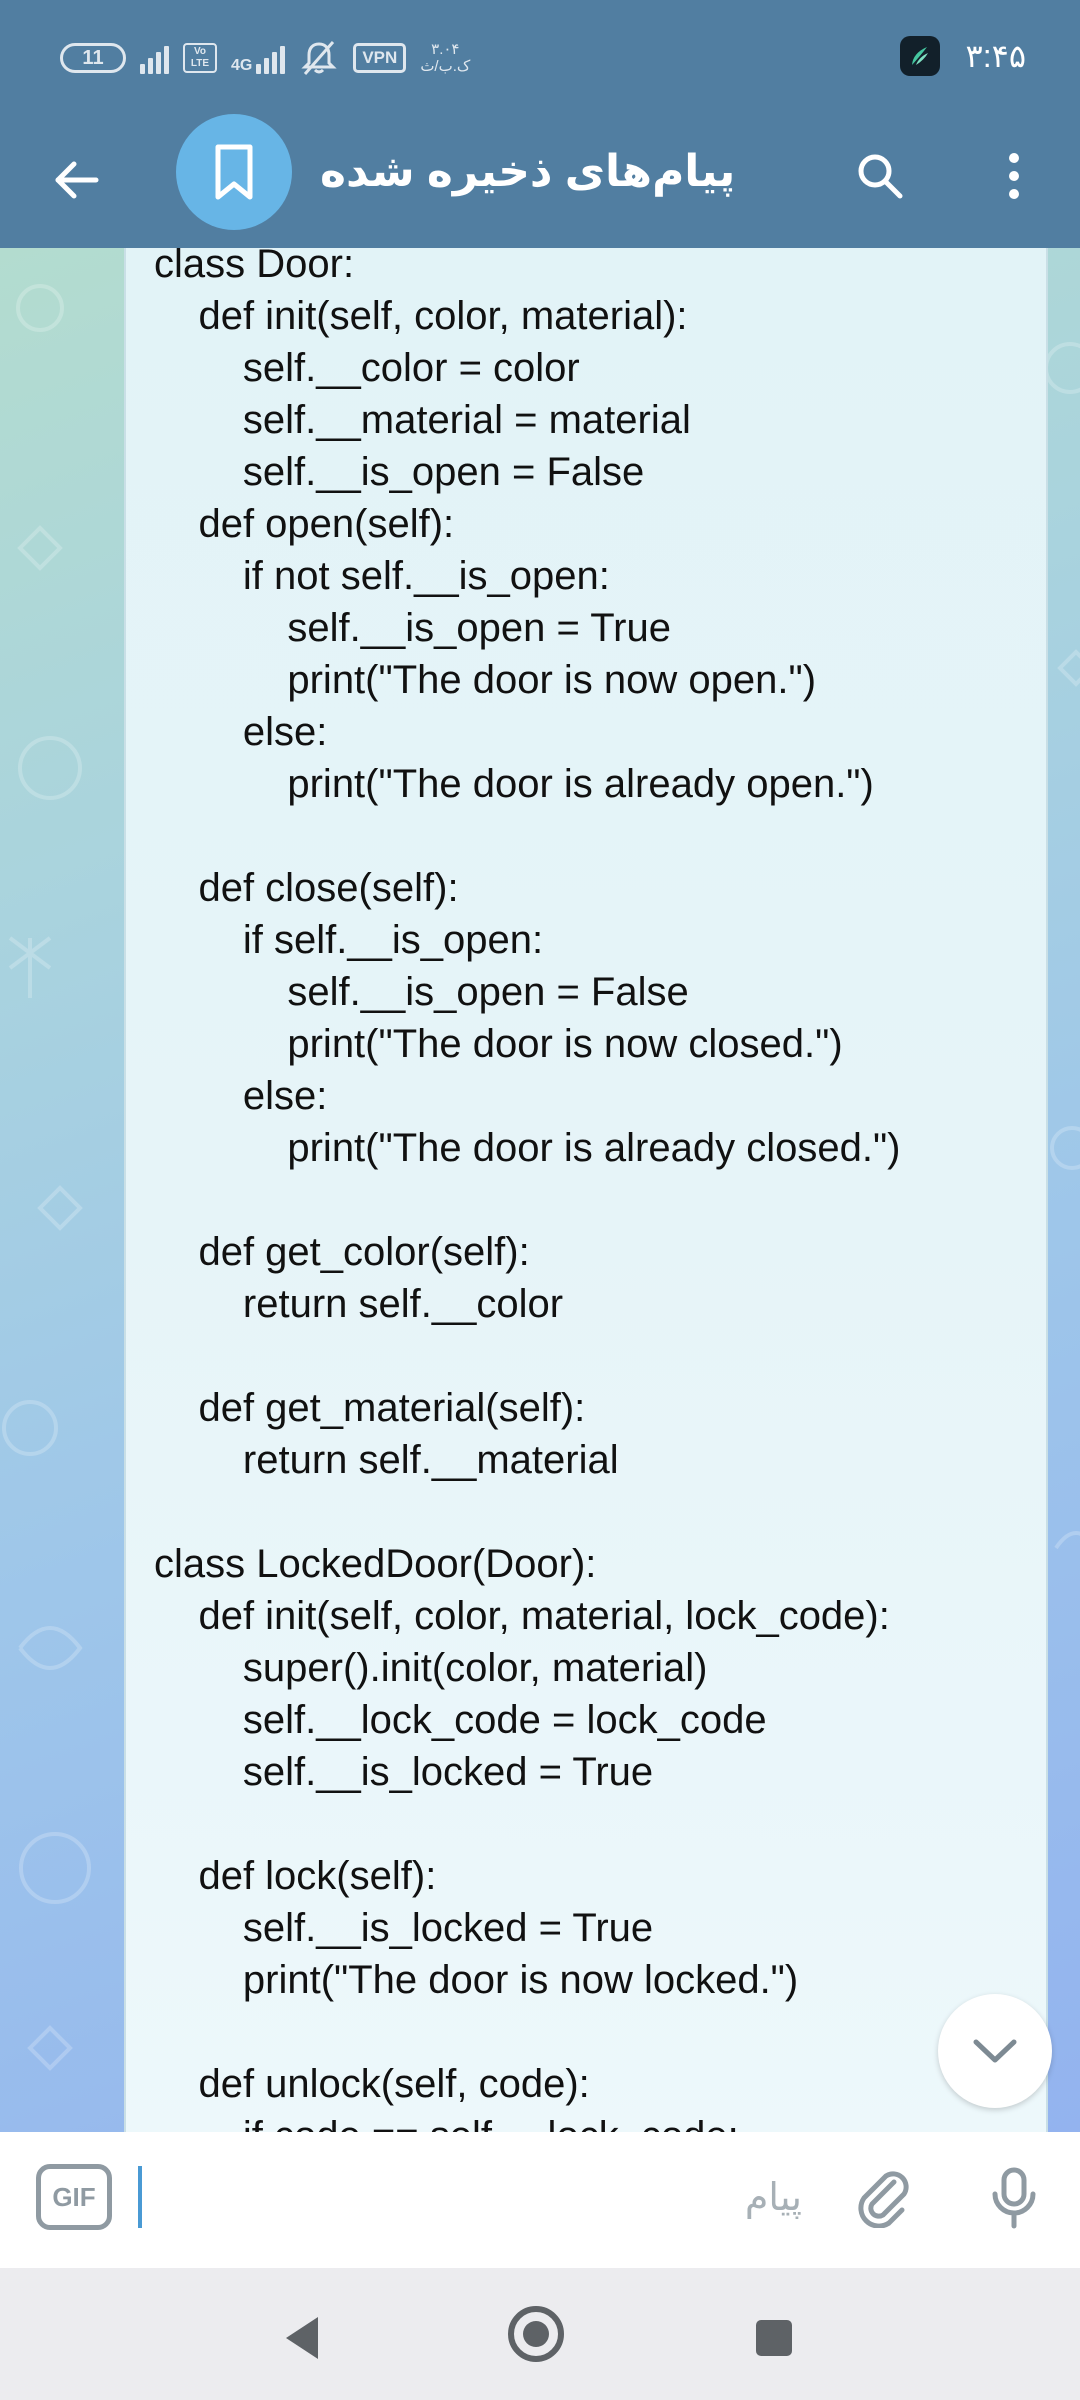  Describe the element at coordinates (382, 576) in the screenshot. I see `code-line: if not self.__is_open:` at that location.